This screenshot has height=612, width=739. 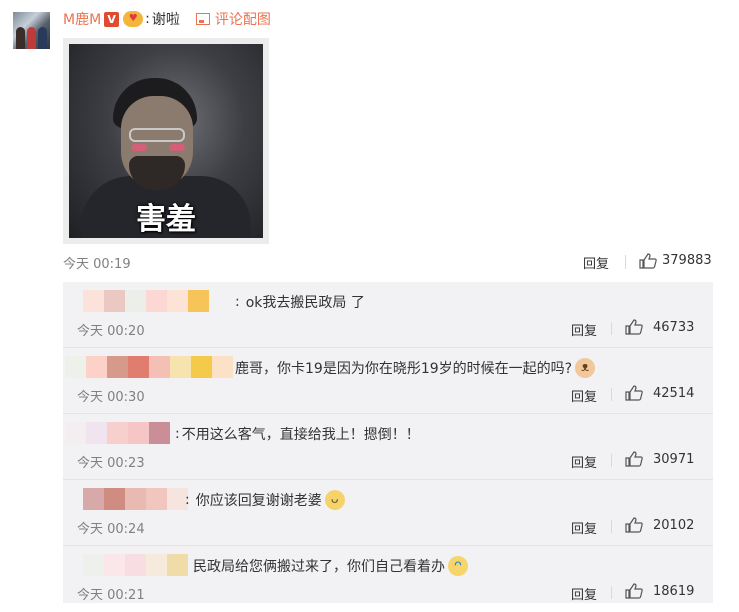 What do you see at coordinates (388, 447) in the screenshot?
I see `reply-item: : 不用这么客气，直接给我上！摁倒！！ 今天 00:23 回复 30971` at bounding box center [388, 447].